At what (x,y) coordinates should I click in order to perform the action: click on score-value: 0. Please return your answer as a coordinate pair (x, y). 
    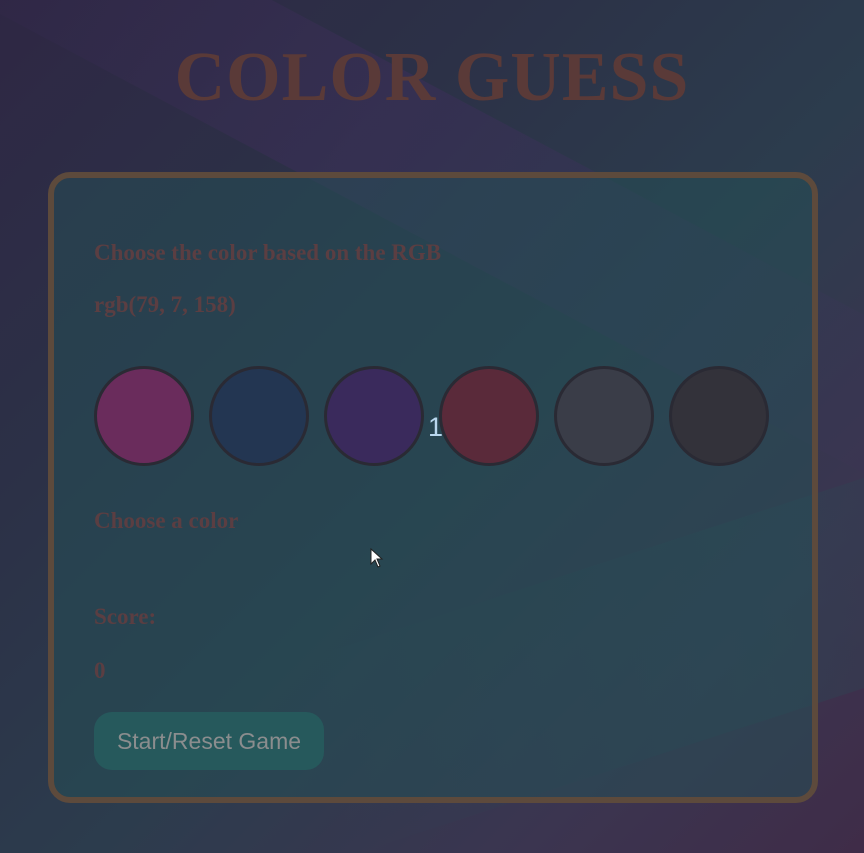
    Looking at the image, I should click on (100, 670).